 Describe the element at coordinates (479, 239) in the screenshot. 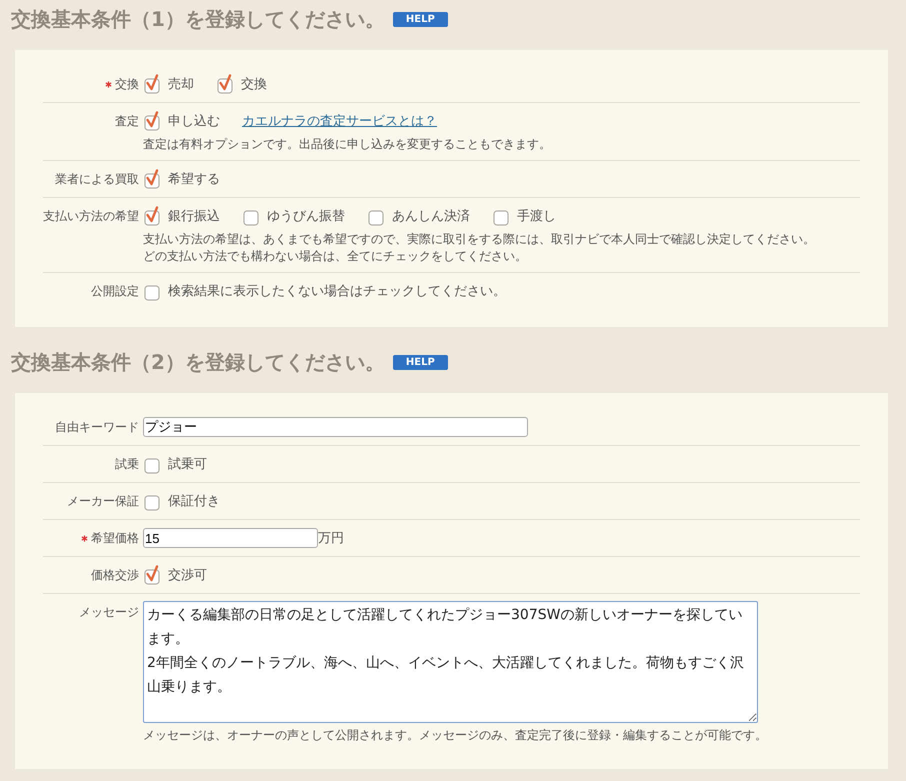

I see `help-text: 支払い方法の希望は、あくまでも希望ですので、実際に取引をする際には、取引ナビで本人同士で確認し決定してください。` at that location.